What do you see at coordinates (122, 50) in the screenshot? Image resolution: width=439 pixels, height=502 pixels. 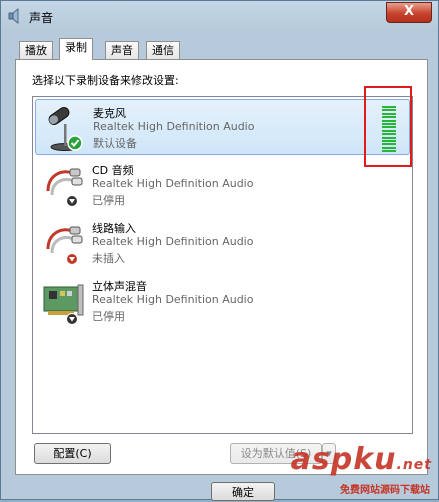 I see `tab-sounds: 声音` at bounding box center [122, 50].